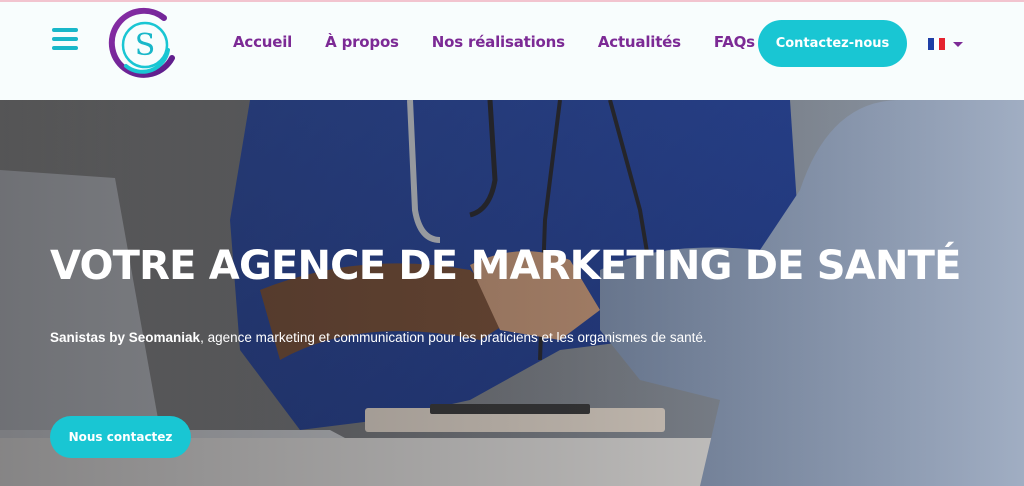 This screenshot has height=486, width=1024. I want to click on sanistas-logo: S, so click(144, 44).